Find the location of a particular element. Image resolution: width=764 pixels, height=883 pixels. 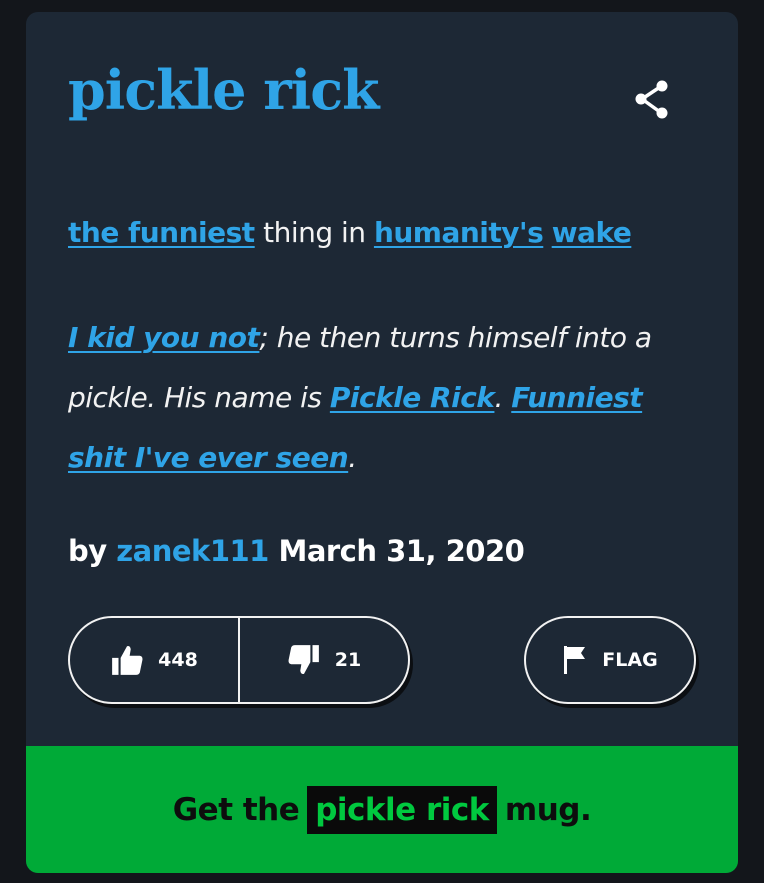

meaning-link-humanitys: humanity's is located at coordinates (459, 232).